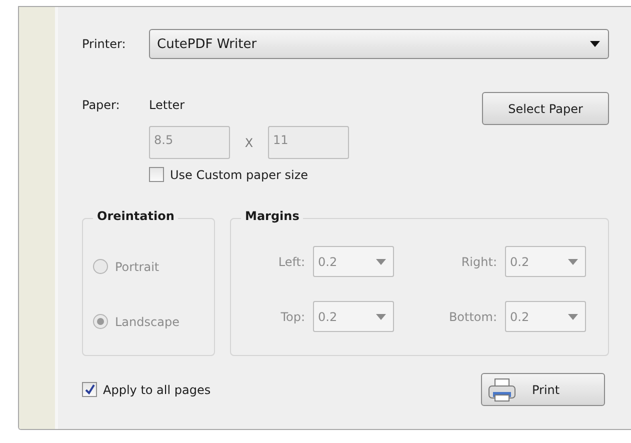 This screenshot has height=443, width=631. I want to click on margin-label: Right:, so click(478, 261).